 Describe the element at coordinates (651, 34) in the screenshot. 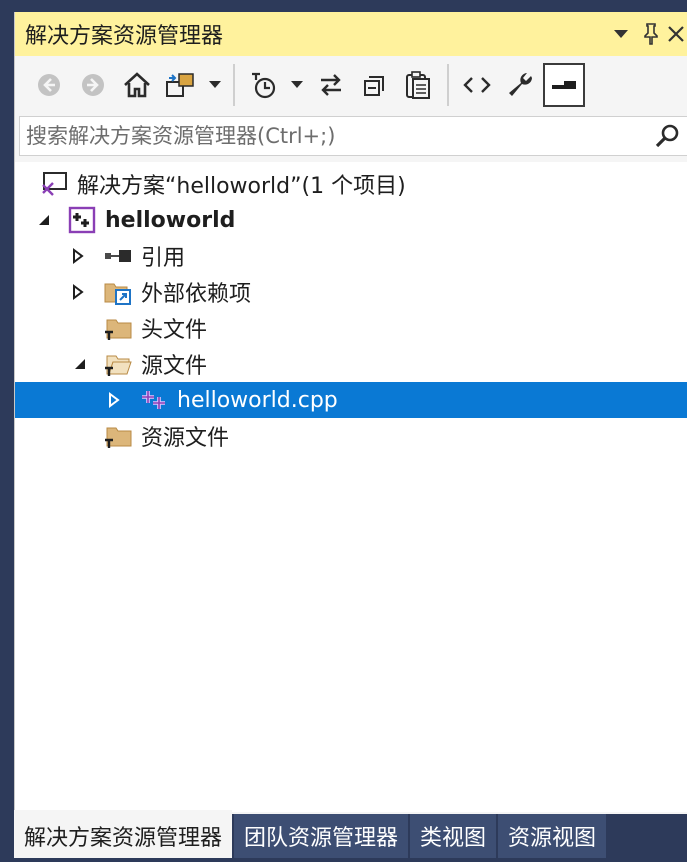

I see `pin-icon` at that location.